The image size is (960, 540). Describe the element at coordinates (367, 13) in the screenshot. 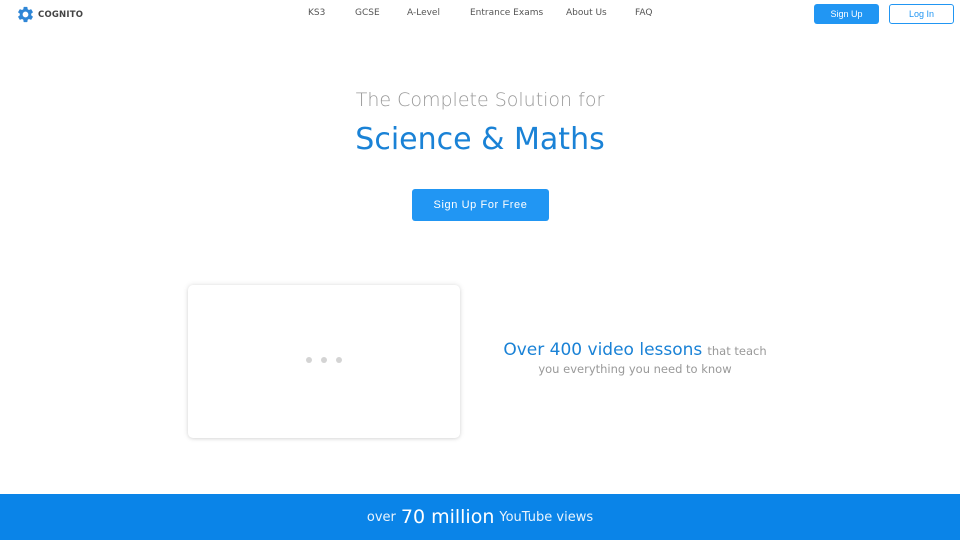

I see `nav-link-gcse: GCSE` at that location.